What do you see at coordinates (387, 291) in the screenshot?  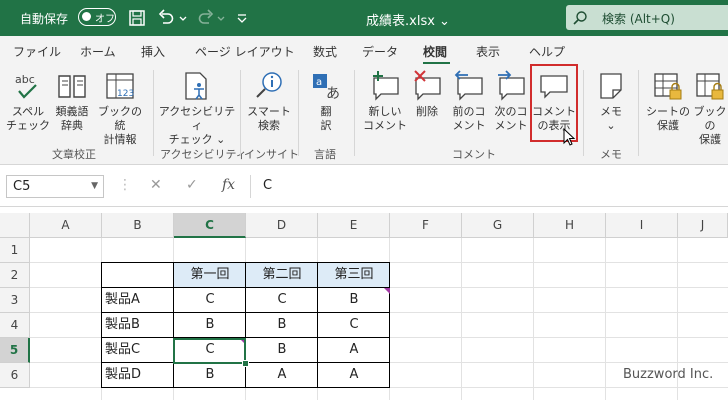 I see `comment-indicator` at bounding box center [387, 291].